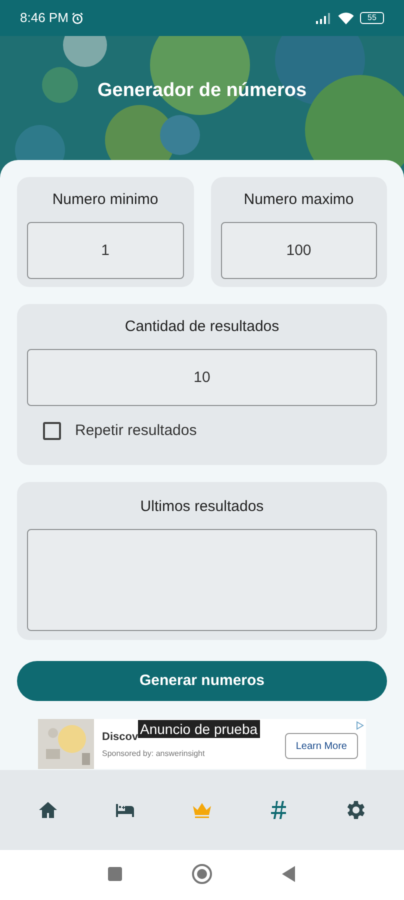 The image size is (404, 900). Describe the element at coordinates (202, 377) in the screenshot. I see `quantity-field: 10` at that location.